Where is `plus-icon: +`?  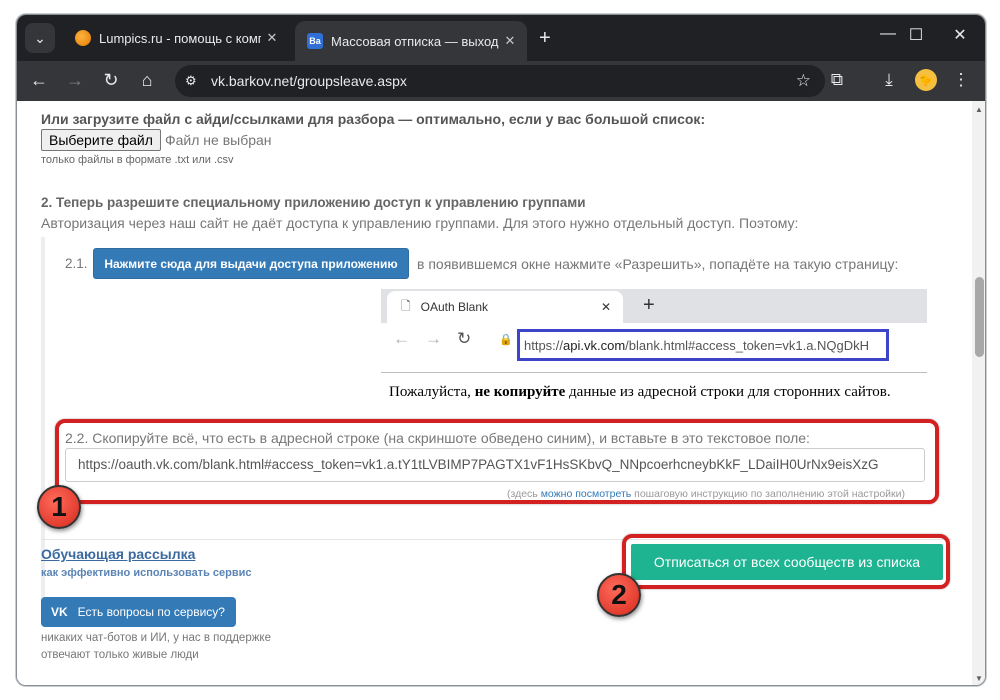
plus-icon: + is located at coordinates (649, 305).